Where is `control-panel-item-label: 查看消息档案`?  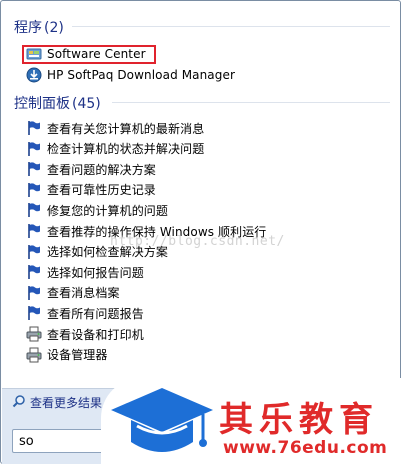 control-panel-item-label: 查看消息档案 is located at coordinates (83, 293).